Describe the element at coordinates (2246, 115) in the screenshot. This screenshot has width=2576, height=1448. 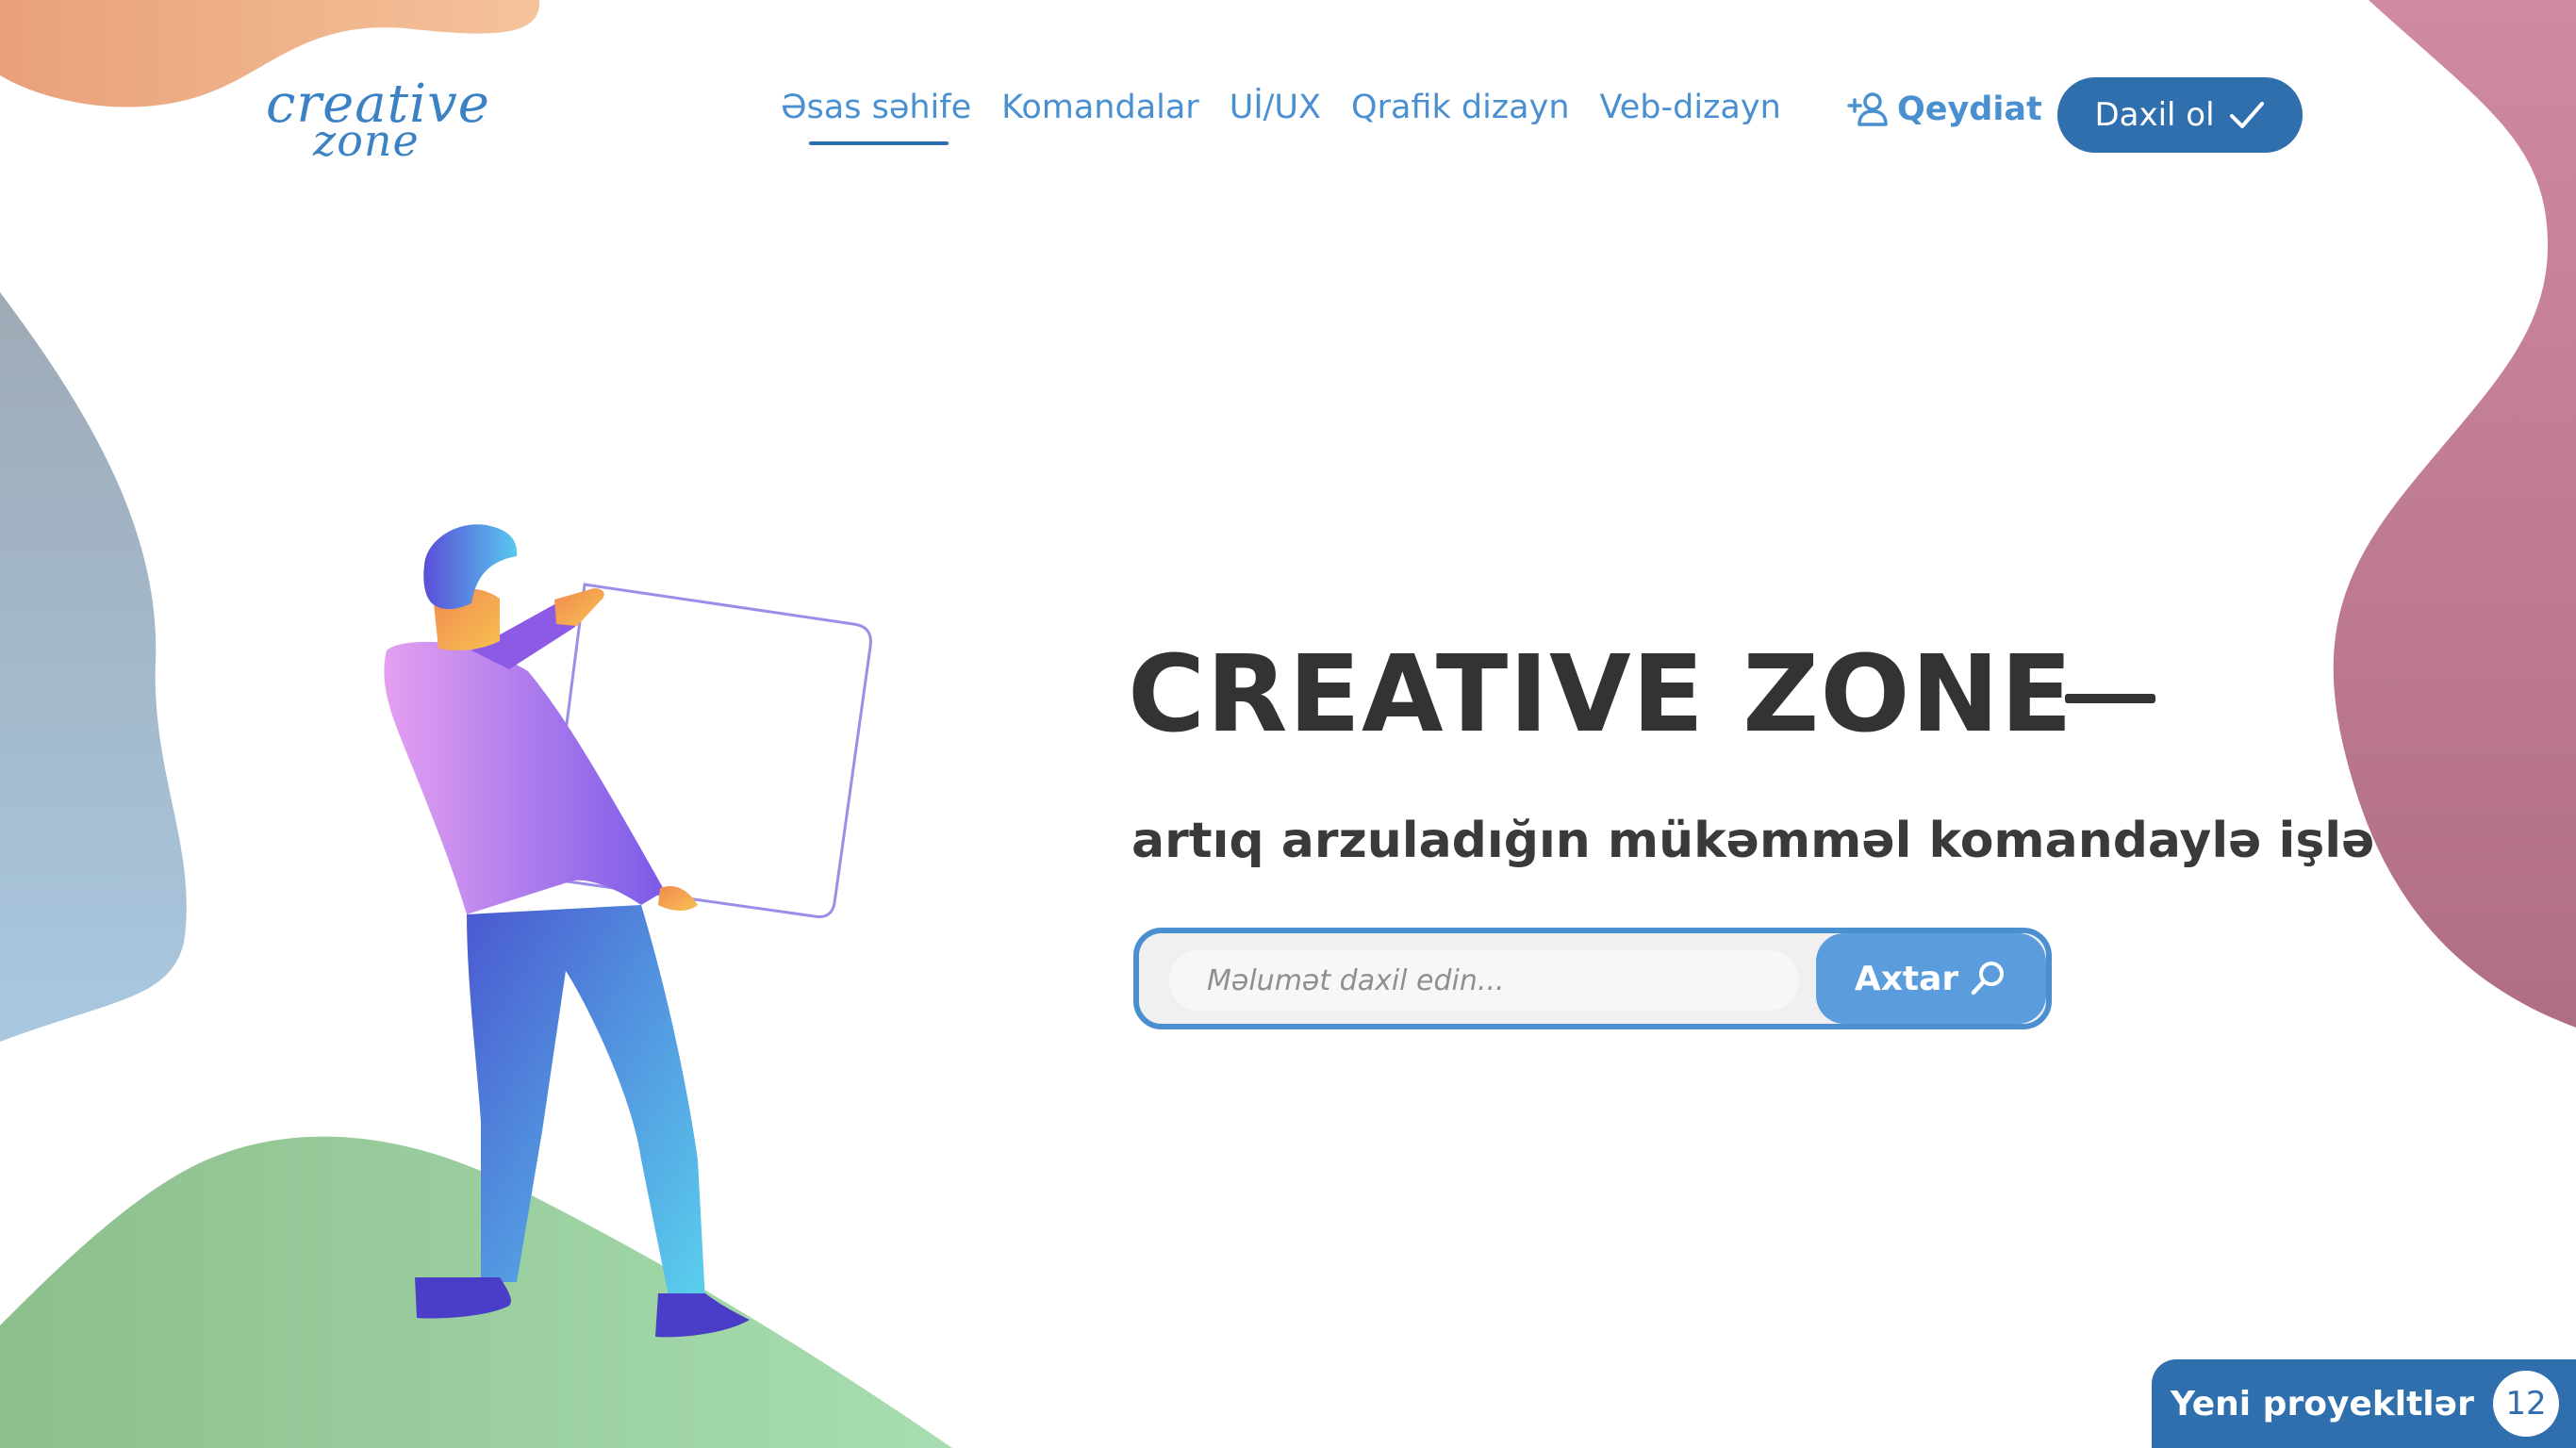
I see `checkmark-icon` at that location.